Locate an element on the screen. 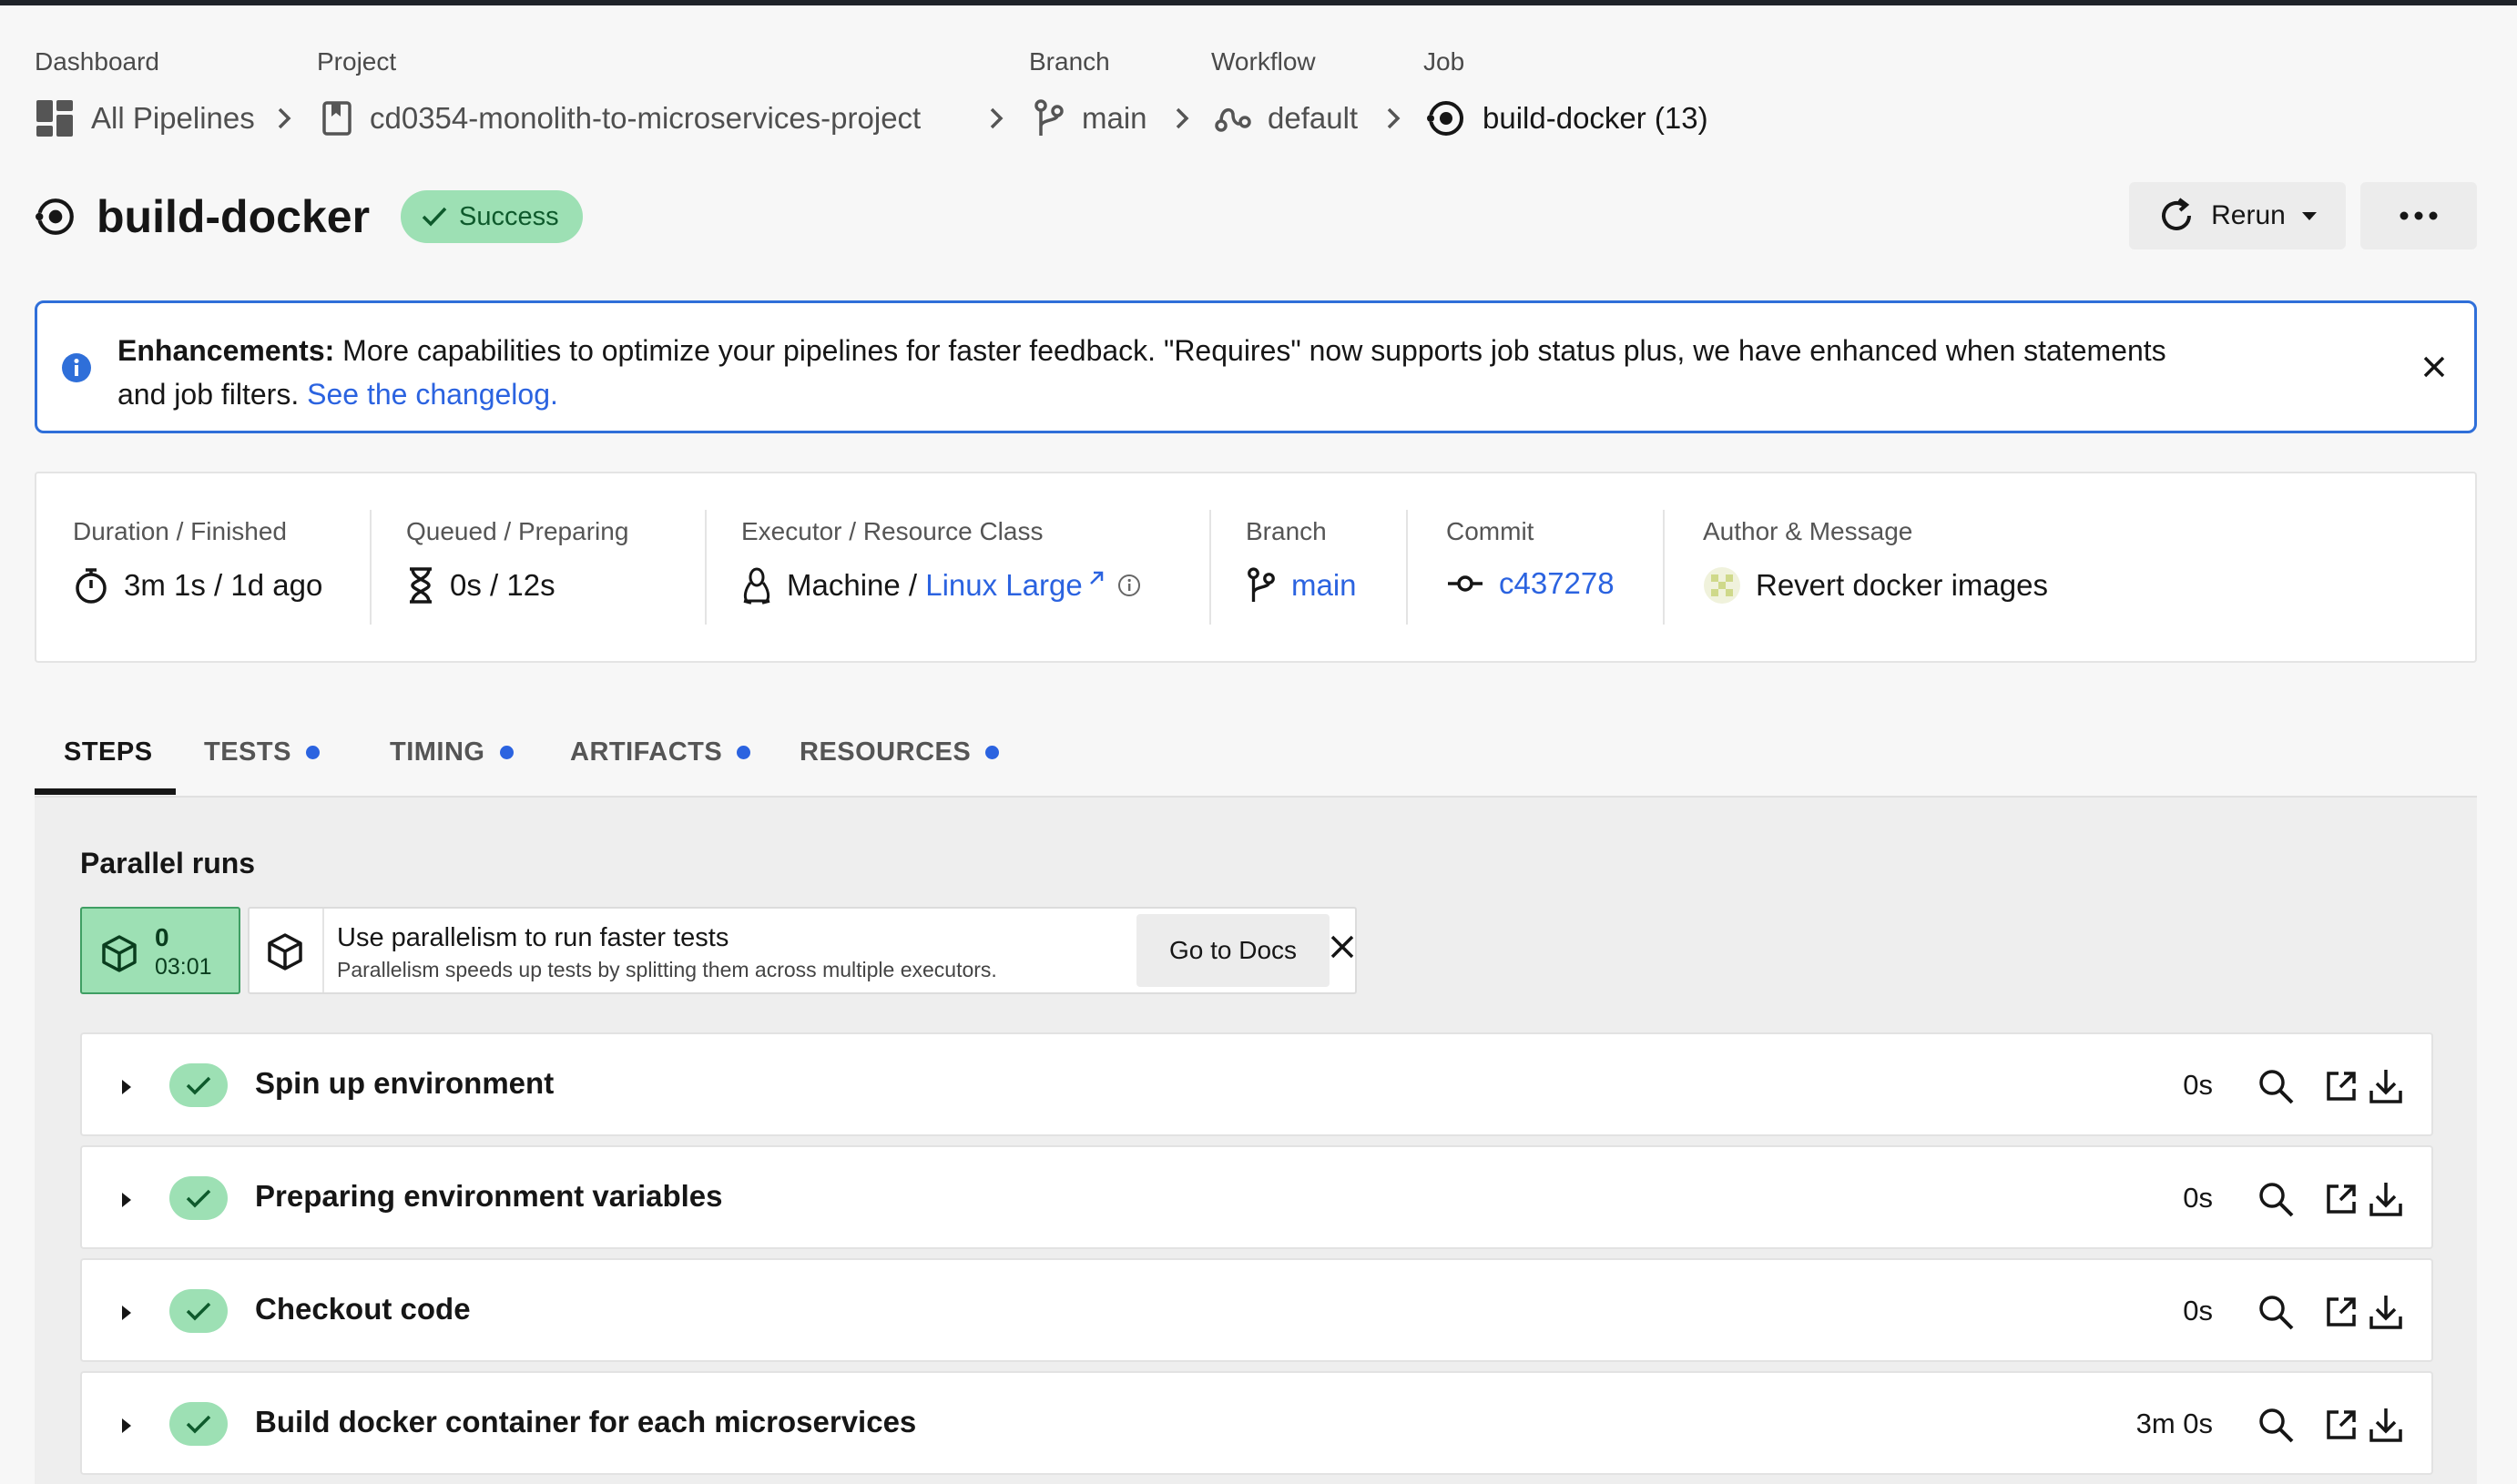 The width and height of the screenshot is (2517, 1484). queued-value-row: 0s / 12s is located at coordinates (480, 585).